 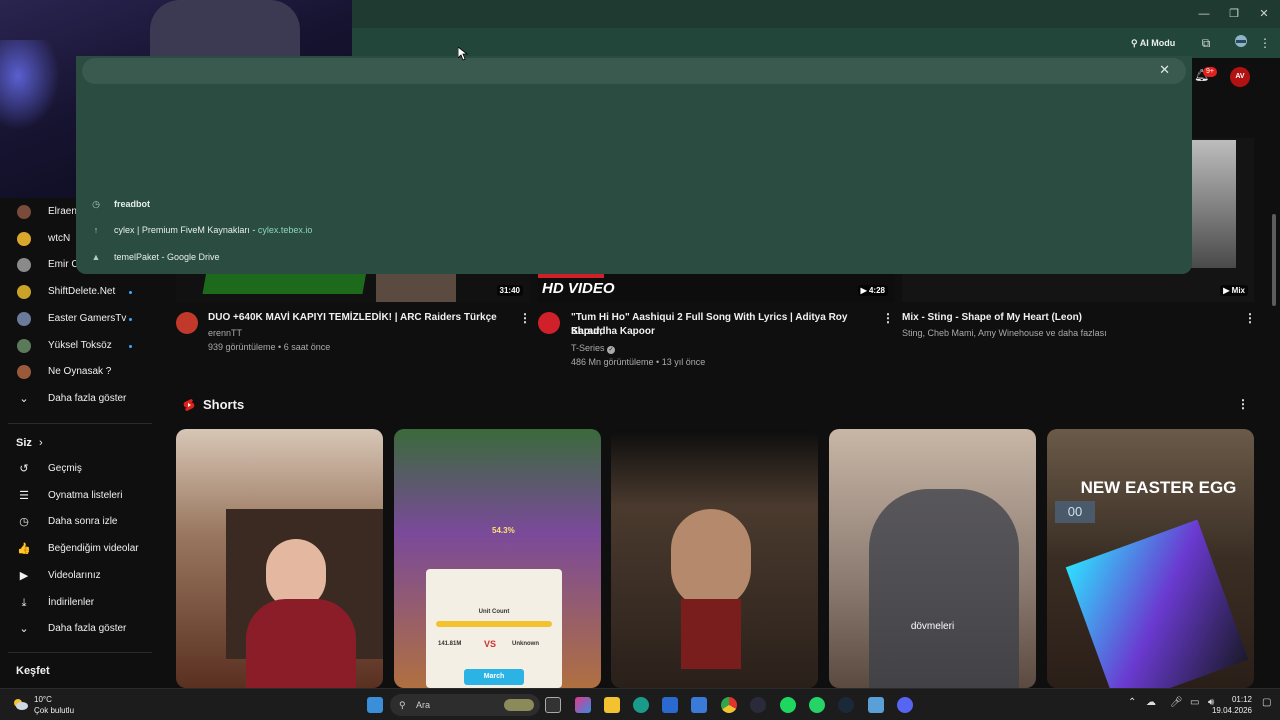 What do you see at coordinates (905, 705) in the screenshot?
I see `discord-icon` at bounding box center [905, 705].